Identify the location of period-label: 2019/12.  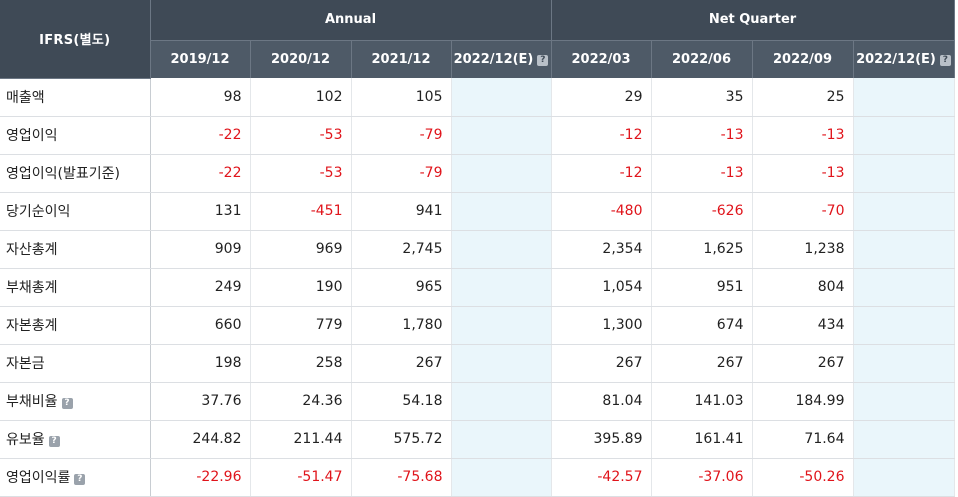
(200, 59).